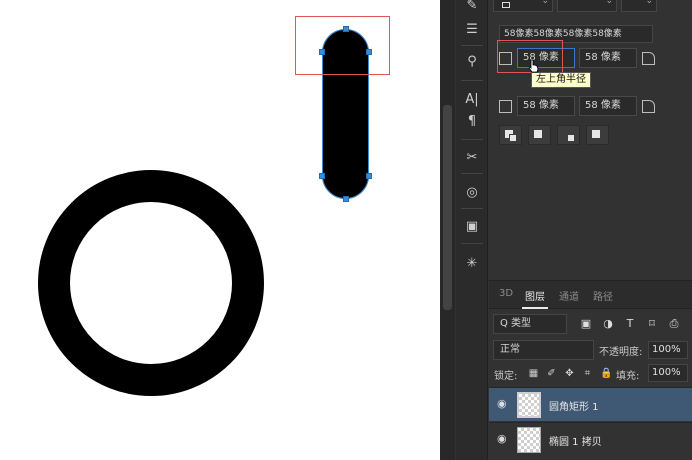  What do you see at coordinates (608, 324) in the screenshot?
I see `adjustment-filter-icon: ◑` at bounding box center [608, 324].